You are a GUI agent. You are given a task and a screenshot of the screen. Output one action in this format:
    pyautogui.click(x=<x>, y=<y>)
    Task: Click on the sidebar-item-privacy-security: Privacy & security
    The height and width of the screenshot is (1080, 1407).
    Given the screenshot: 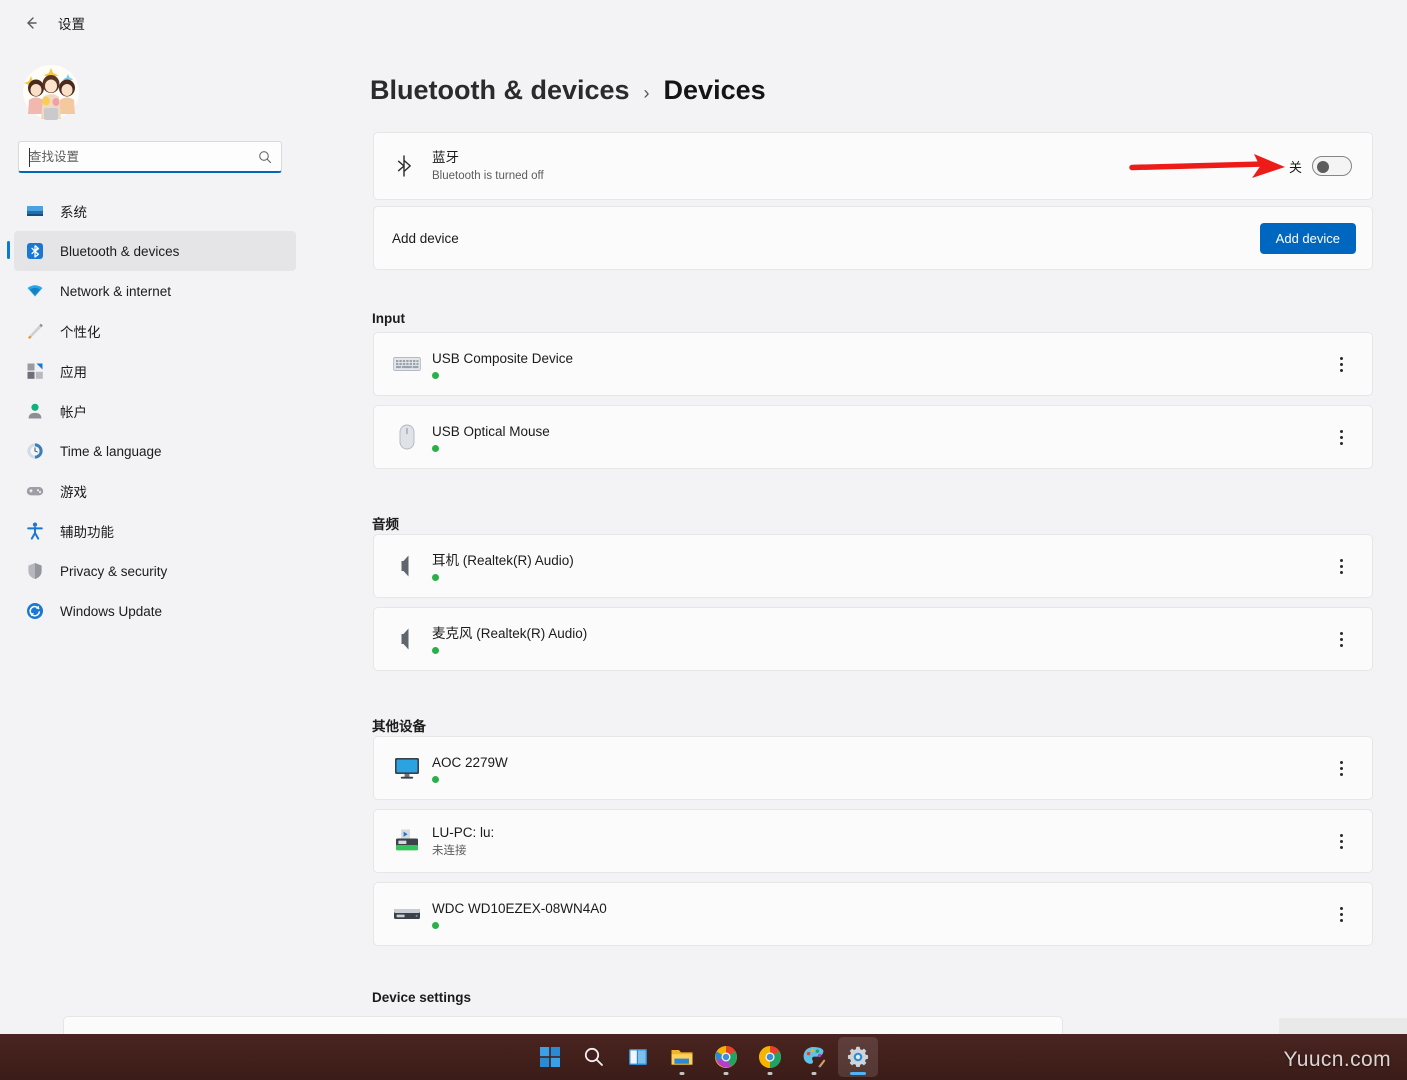 What is the action you would take?
    pyautogui.click(x=155, y=571)
    